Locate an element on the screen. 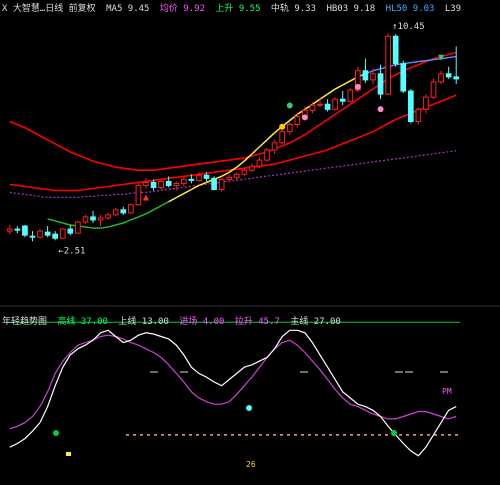 The image size is (500, 485). sub-item-2: 上线 13.00 is located at coordinates (143, 322).